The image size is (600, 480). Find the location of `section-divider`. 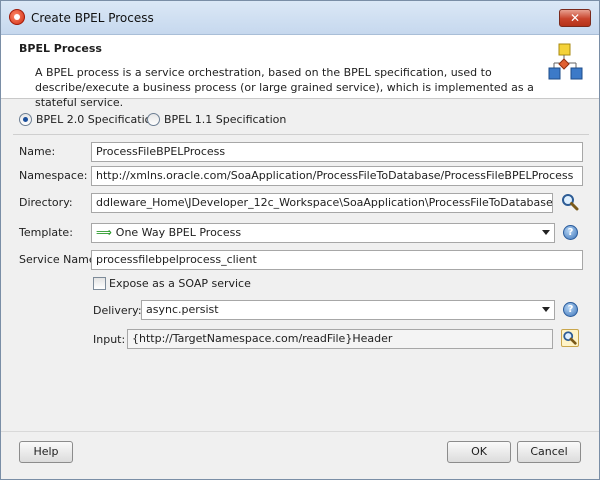

section-divider is located at coordinates (301, 134).